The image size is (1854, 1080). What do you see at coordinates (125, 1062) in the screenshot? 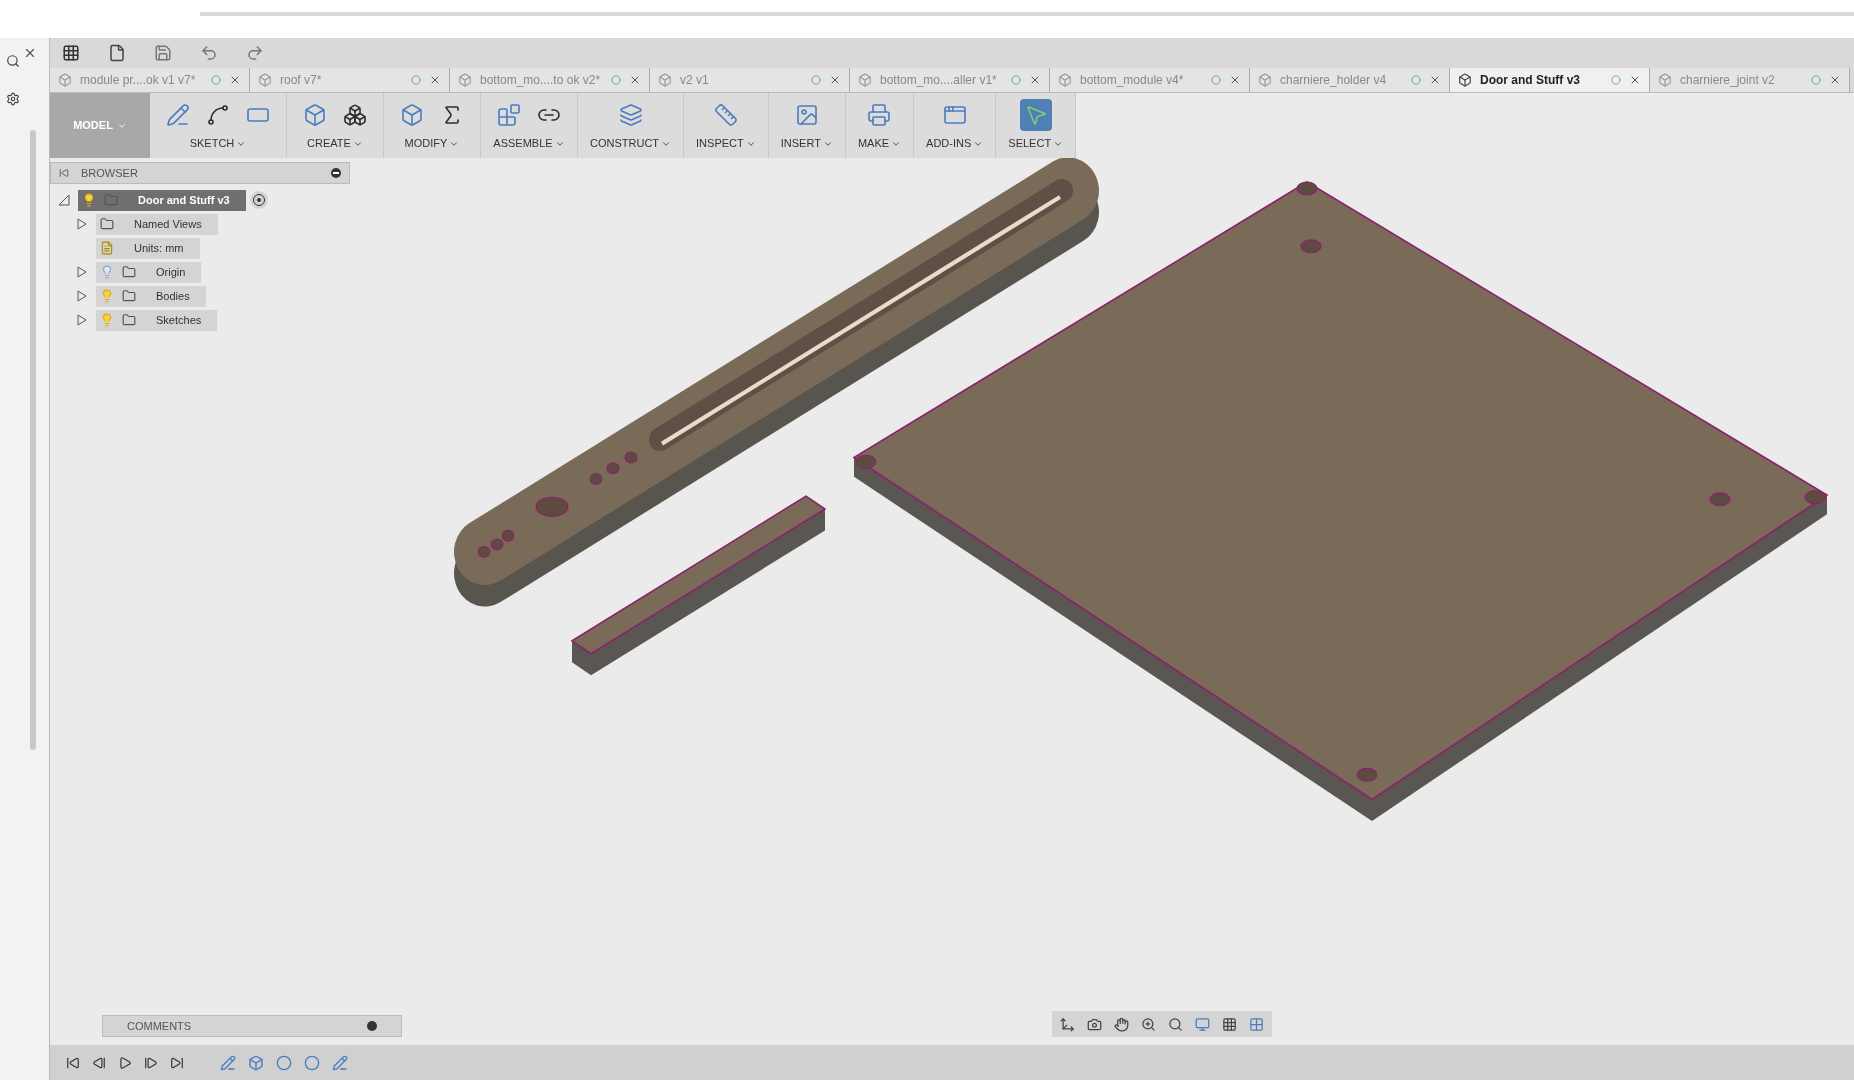
I see `play-icon` at bounding box center [125, 1062].